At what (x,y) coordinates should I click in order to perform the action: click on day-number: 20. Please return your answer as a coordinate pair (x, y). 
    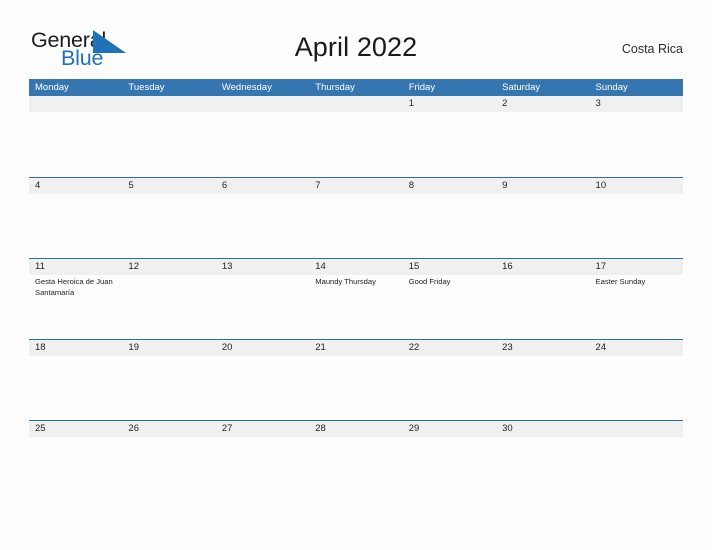
    Looking at the image, I should click on (262, 348).